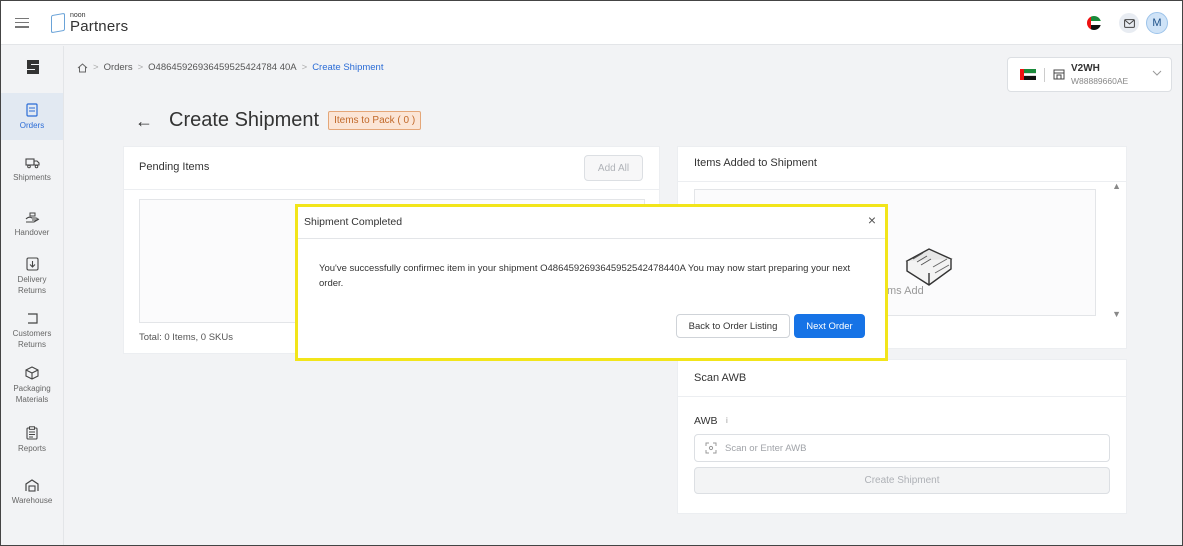 The image size is (1183, 546). Describe the element at coordinates (186, 337) in the screenshot. I see `pending-total: Total: 0 Items, 0 SKUs` at that location.